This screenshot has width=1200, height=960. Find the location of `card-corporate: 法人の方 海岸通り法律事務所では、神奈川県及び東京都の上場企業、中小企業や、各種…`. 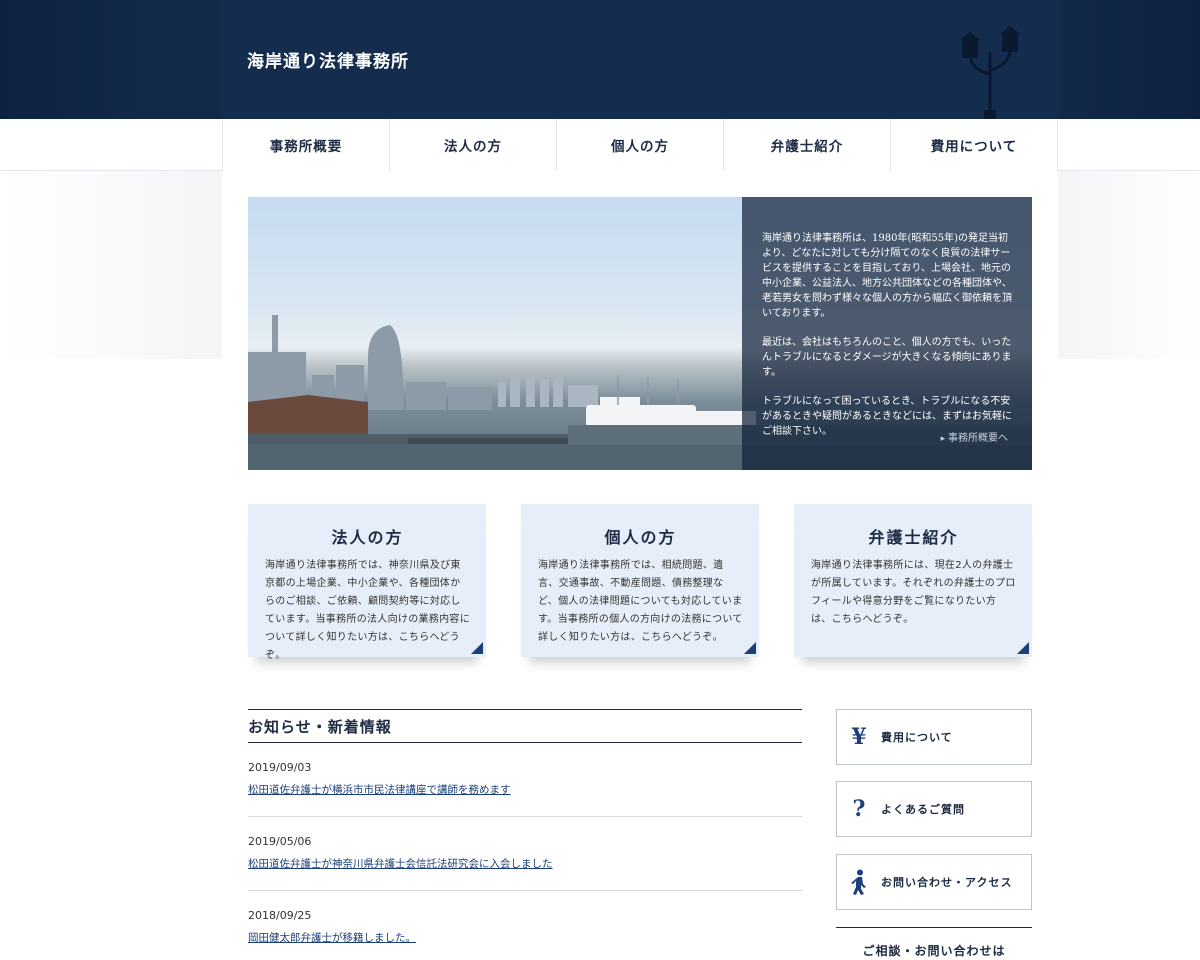

card-corporate: 法人の方 海岸通り法律事務所では、神奈川県及び東京都の上場企業、中小企業や、各種… is located at coordinates (367, 582).